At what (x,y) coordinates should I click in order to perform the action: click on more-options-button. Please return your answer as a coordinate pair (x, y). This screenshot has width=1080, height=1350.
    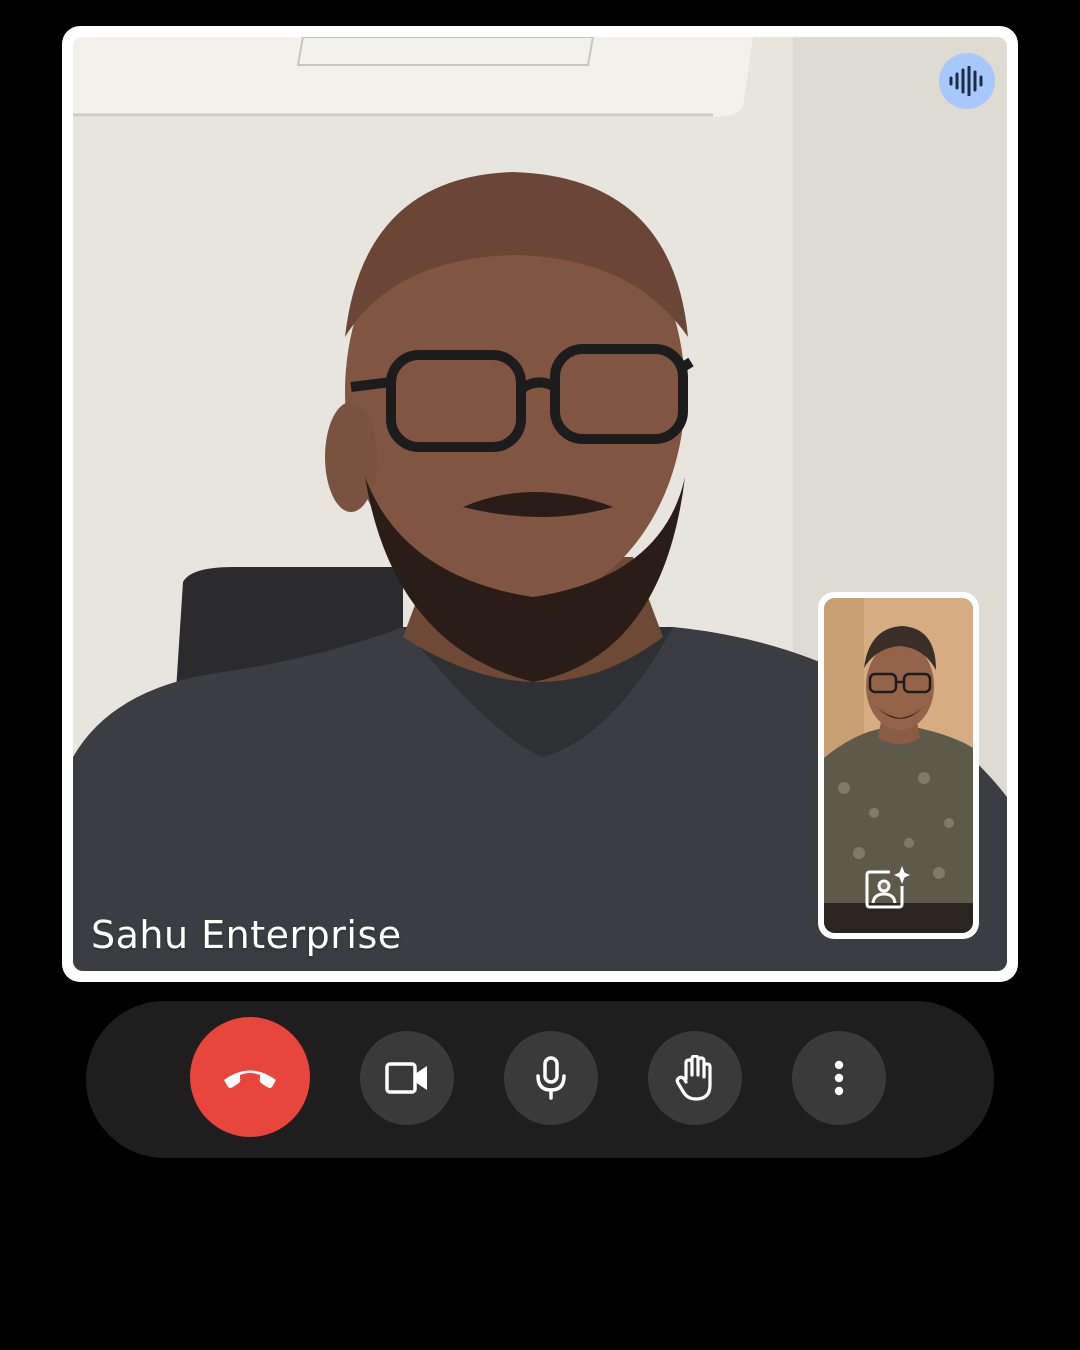
    Looking at the image, I should click on (839, 1078).